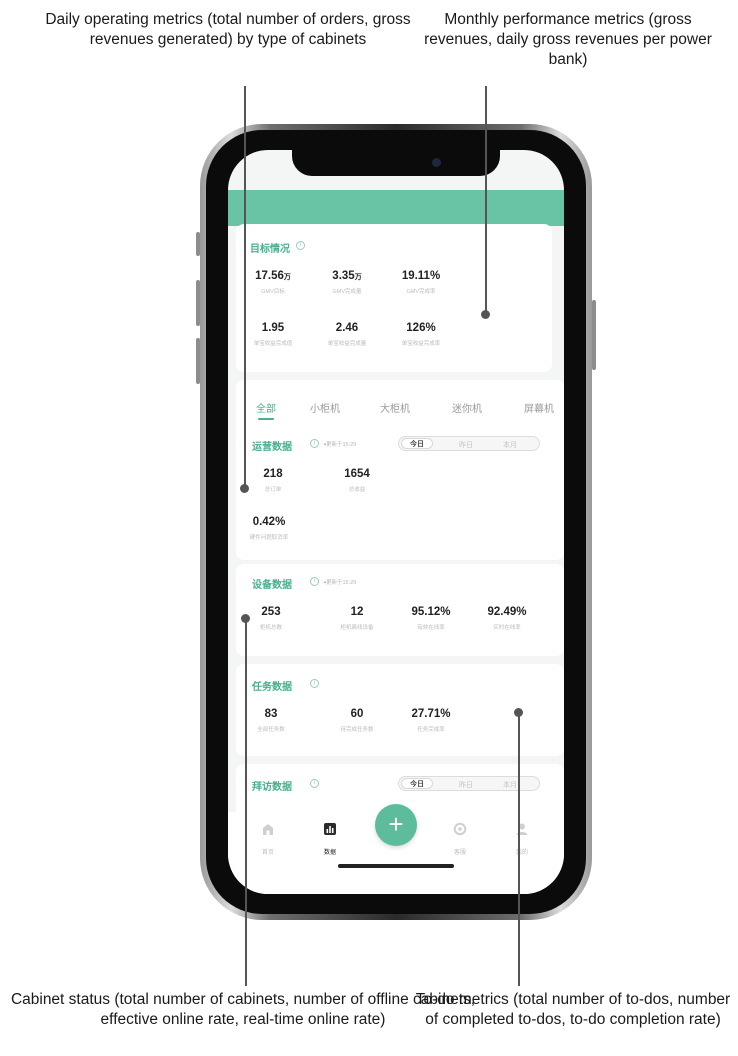  I want to click on metric-gmv-completed: 3.35万 GMV完成量, so click(347, 282).